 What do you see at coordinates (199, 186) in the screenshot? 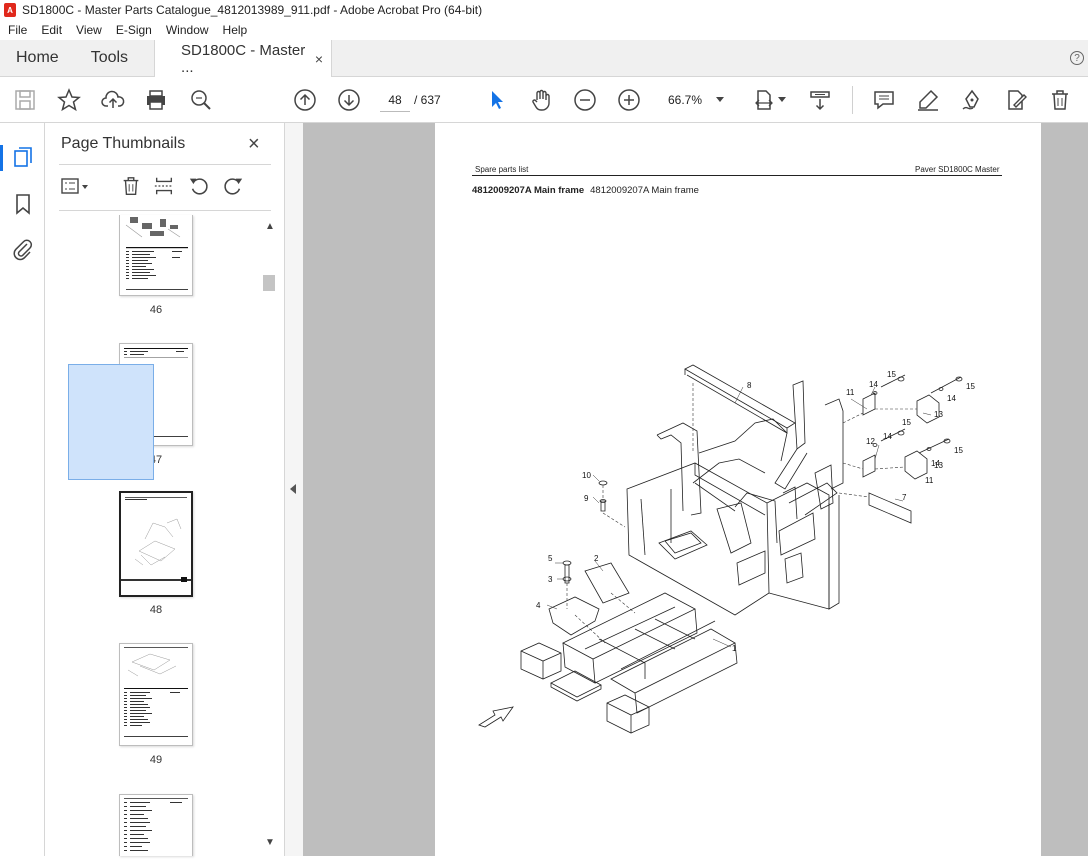
I see `rotate-left-icon` at bounding box center [199, 186].